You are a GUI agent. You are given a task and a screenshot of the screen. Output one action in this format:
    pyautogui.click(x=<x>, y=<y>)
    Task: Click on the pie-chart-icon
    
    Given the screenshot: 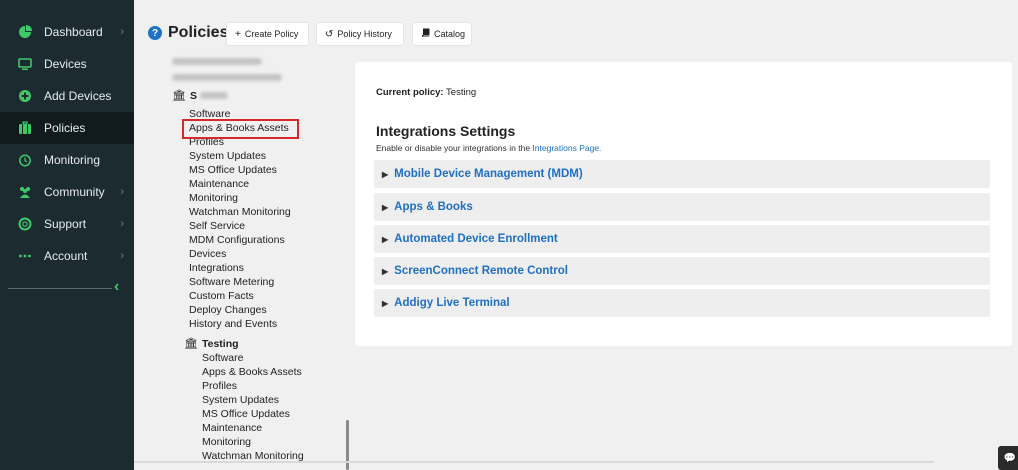 What is the action you would take?
    pyautogui.click(x=25, y=32)
    